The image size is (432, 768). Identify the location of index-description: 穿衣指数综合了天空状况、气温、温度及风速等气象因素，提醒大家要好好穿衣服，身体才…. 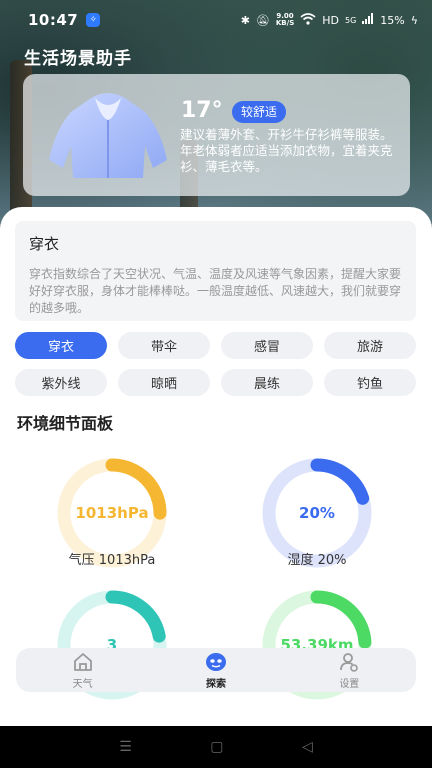
(215, 291).